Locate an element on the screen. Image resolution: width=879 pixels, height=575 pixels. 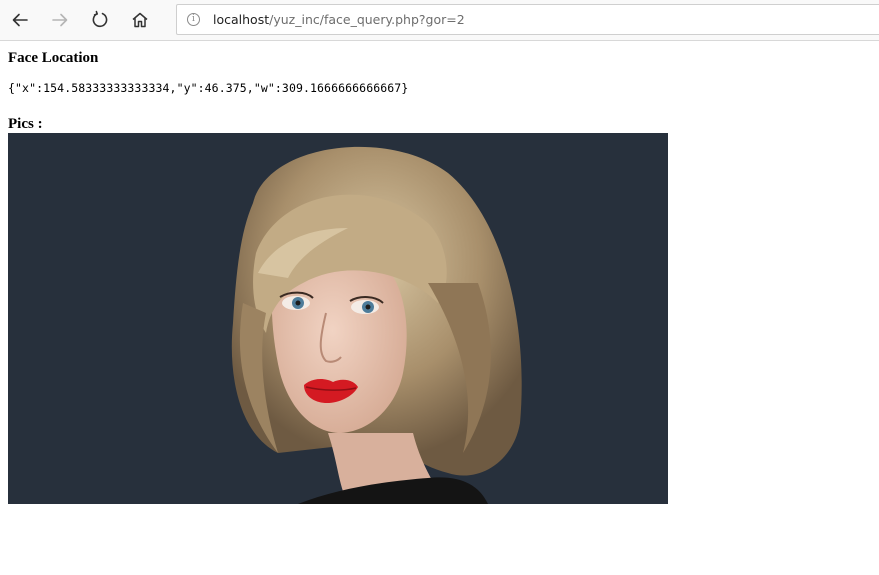
home-button is located at coordinates (140, 20).